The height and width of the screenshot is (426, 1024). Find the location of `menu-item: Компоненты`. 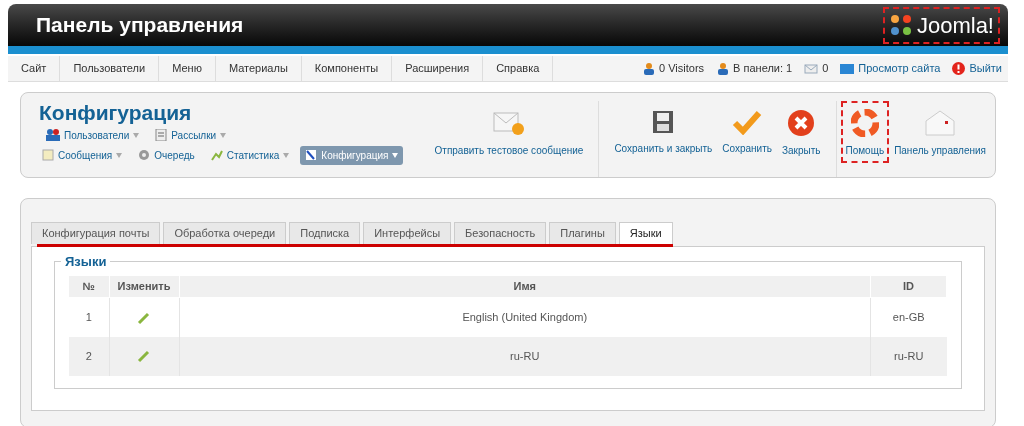

menu-item: Компоненты is located at coordinates (347, 68).